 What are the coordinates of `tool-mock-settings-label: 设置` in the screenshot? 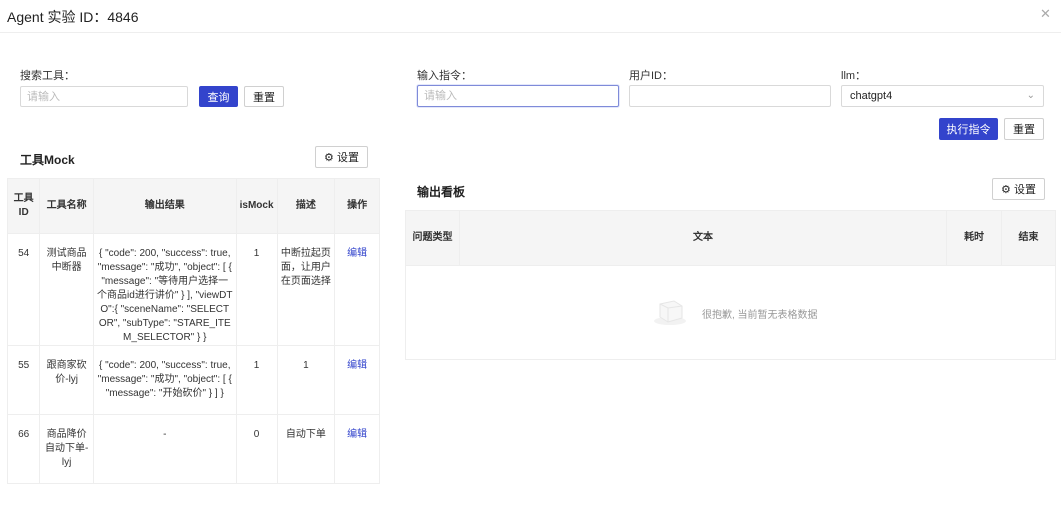 It's located at (347, 158).